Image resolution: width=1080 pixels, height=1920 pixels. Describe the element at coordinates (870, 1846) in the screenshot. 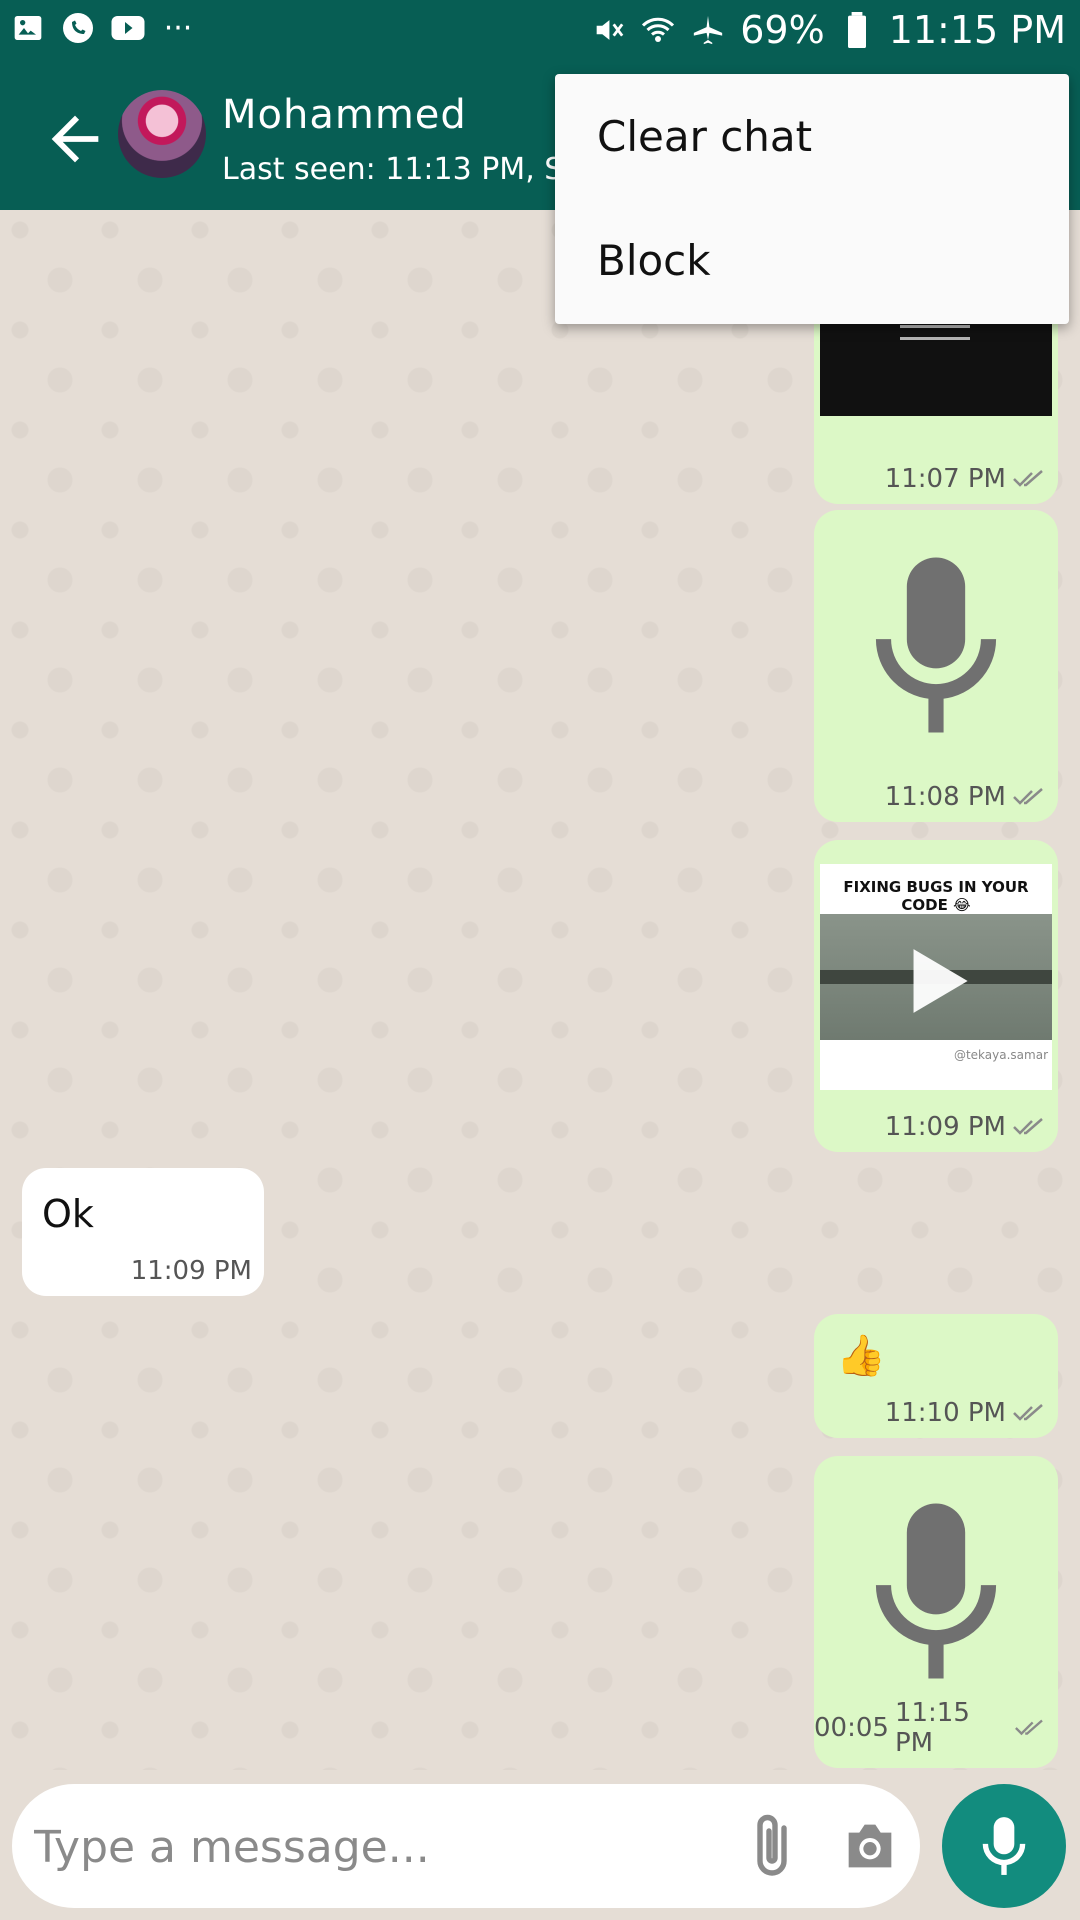

I see `camera-icon` at that location.